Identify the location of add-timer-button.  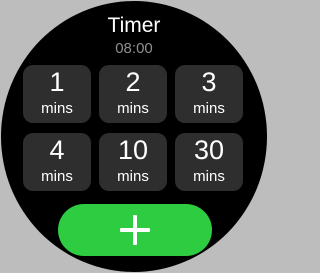
(135, 230).